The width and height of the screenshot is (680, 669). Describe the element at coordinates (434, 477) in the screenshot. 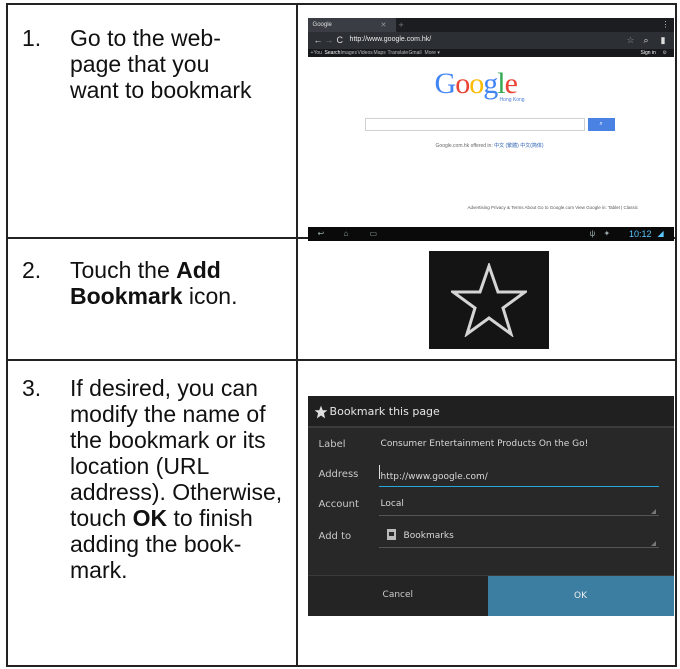

I see `address-input: http://www.google.com/` at that location.